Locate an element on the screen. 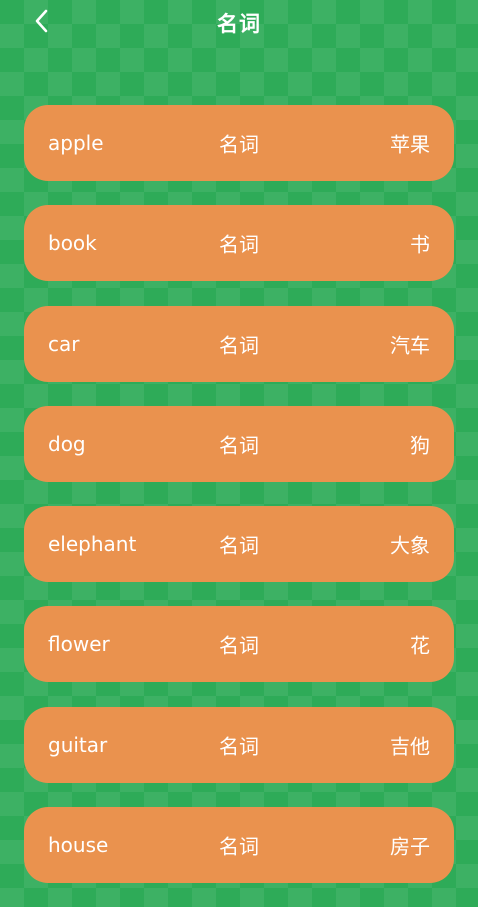 The height and width of the screenshot is (907, 478). word-card-house: house 名词 房子 is located at coordinates (239, 845).